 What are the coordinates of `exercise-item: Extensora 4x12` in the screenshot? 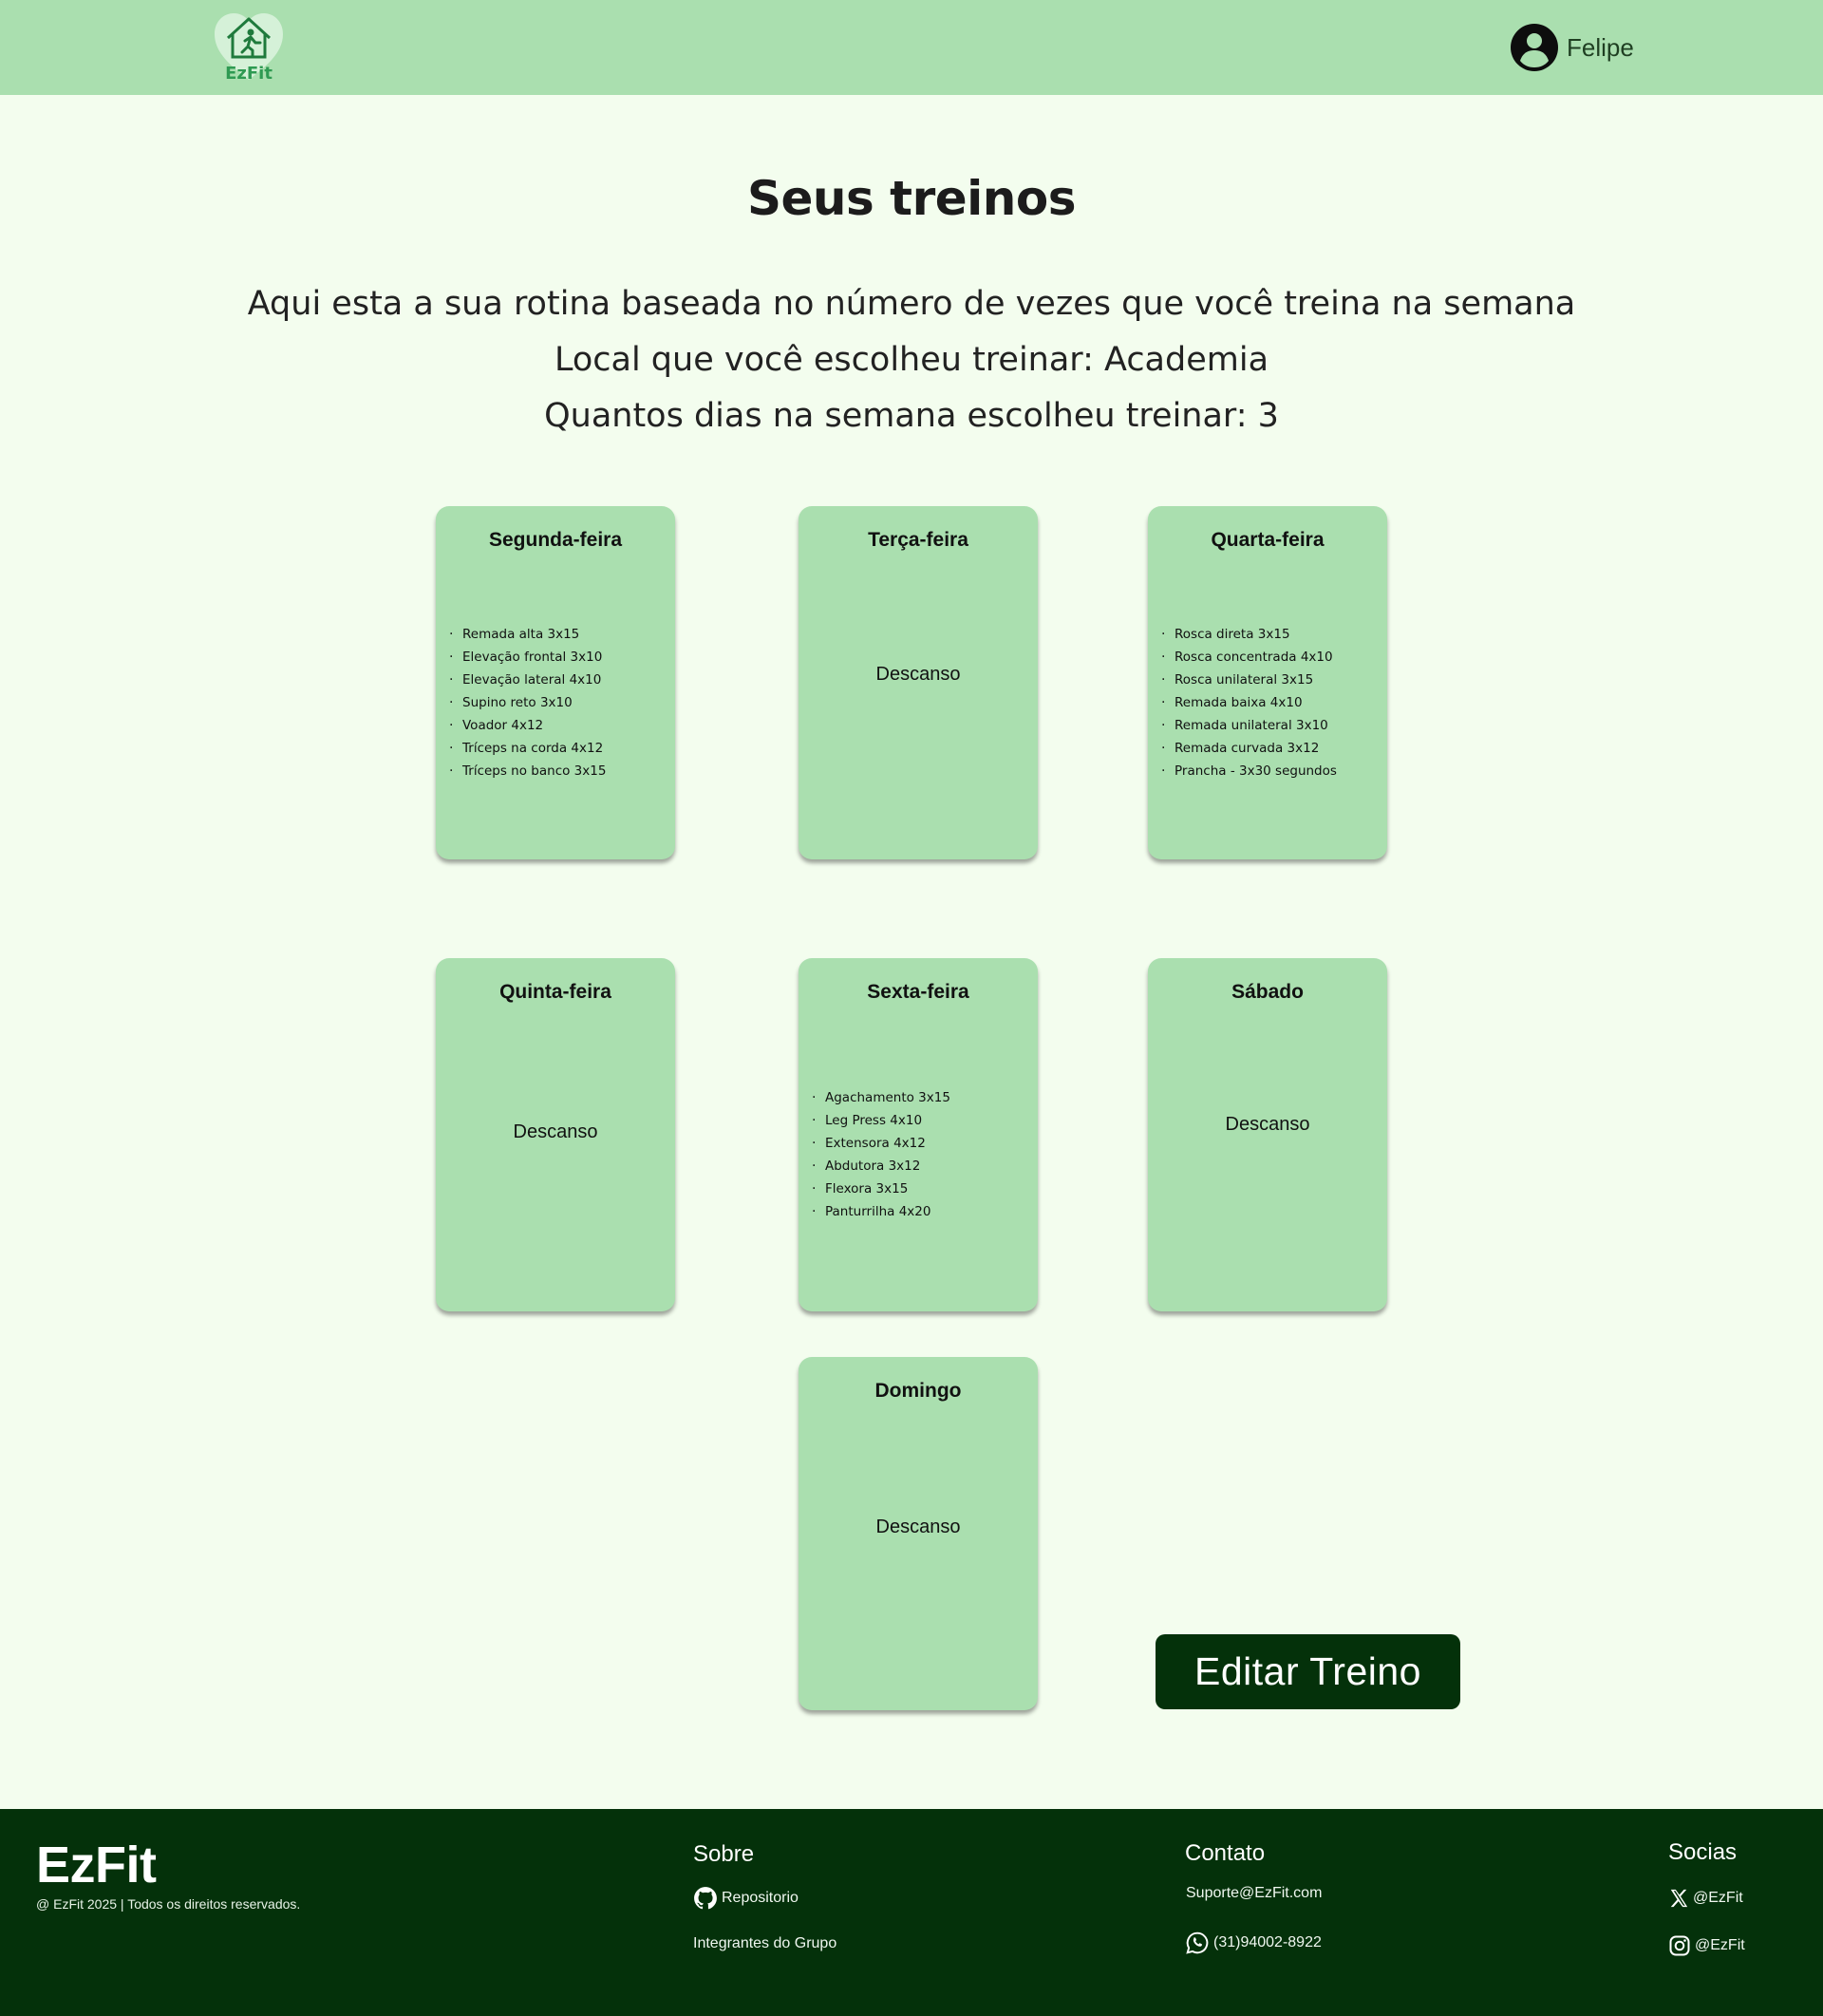 It's located at (881, 1143).